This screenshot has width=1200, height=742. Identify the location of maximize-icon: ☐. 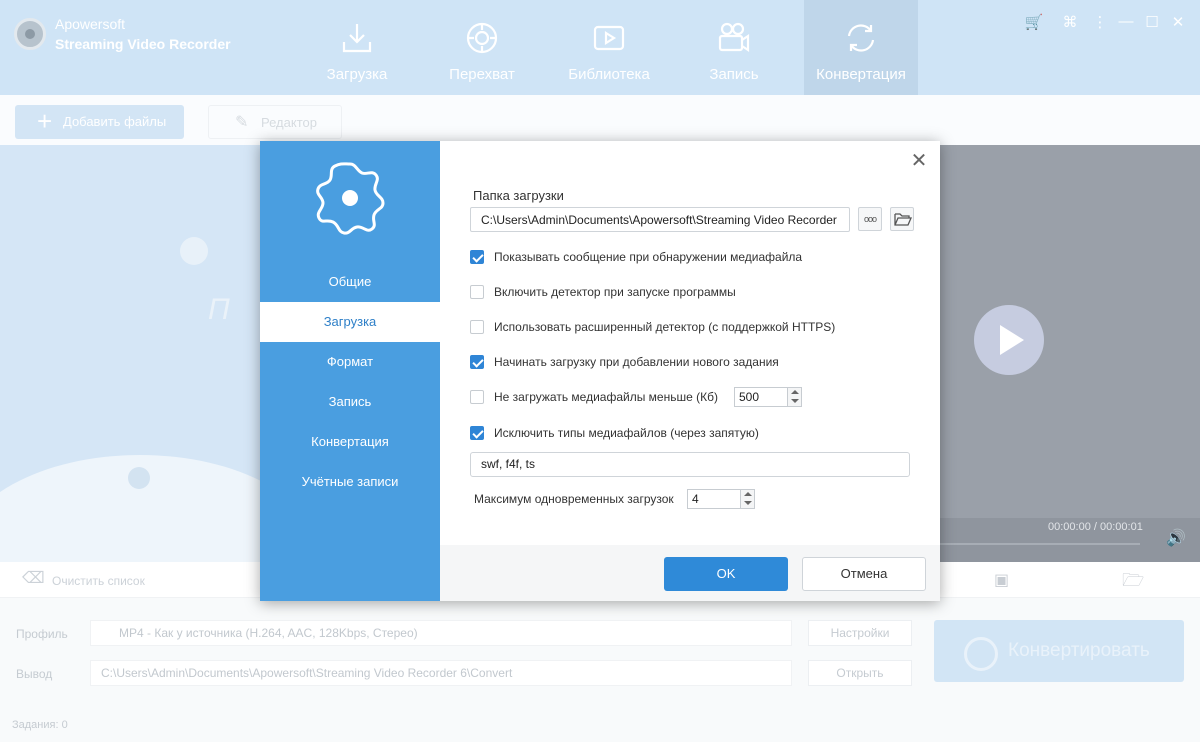
(1152, 22).